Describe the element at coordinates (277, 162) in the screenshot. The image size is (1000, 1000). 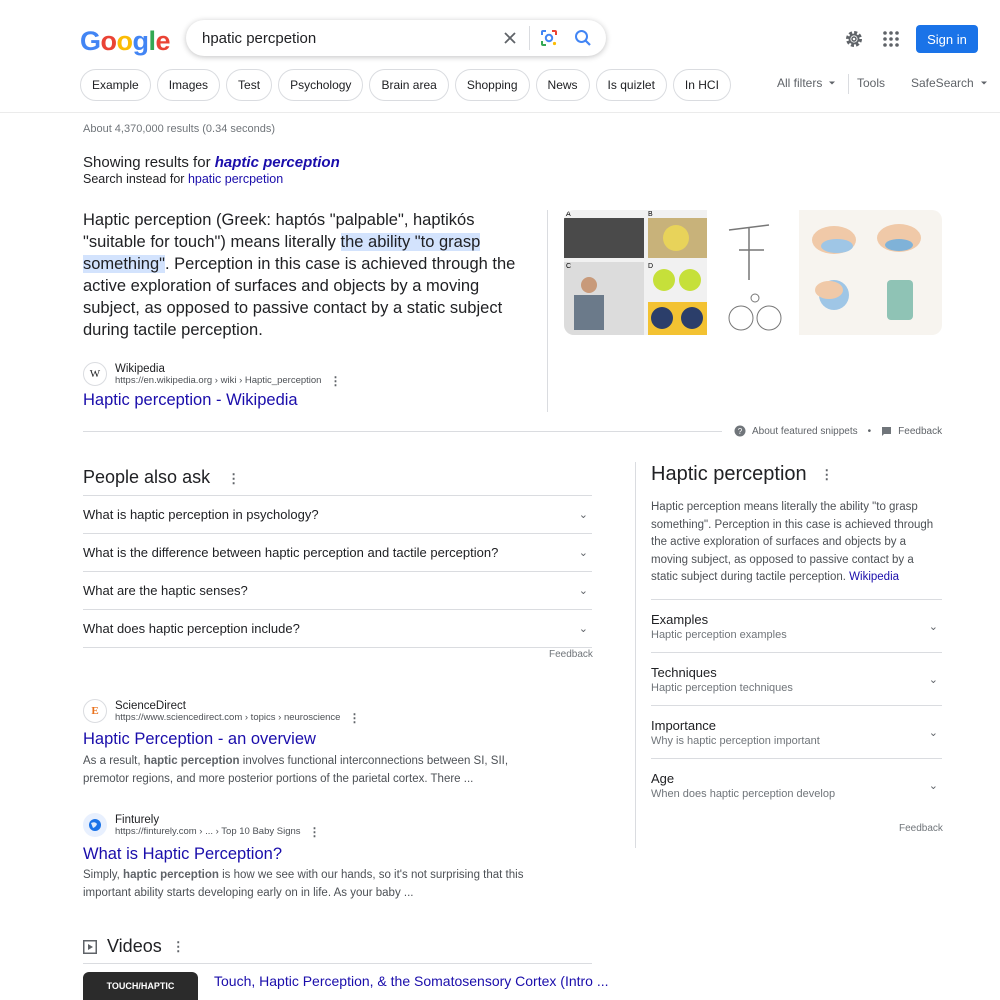
I see `corrected-query-link: haptic perception` at that location.